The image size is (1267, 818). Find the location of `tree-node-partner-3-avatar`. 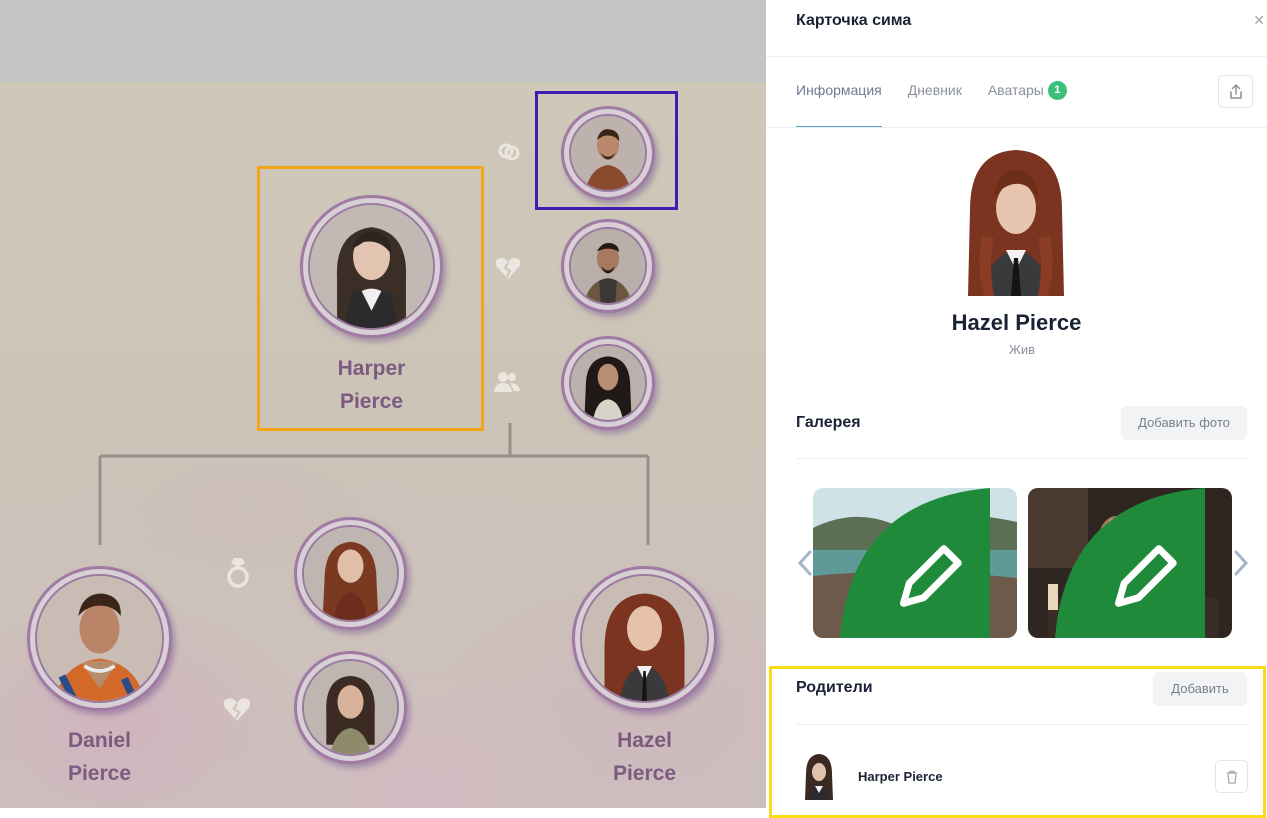

tree-node-partner-3-avatar is located at coordinates (608, 383).